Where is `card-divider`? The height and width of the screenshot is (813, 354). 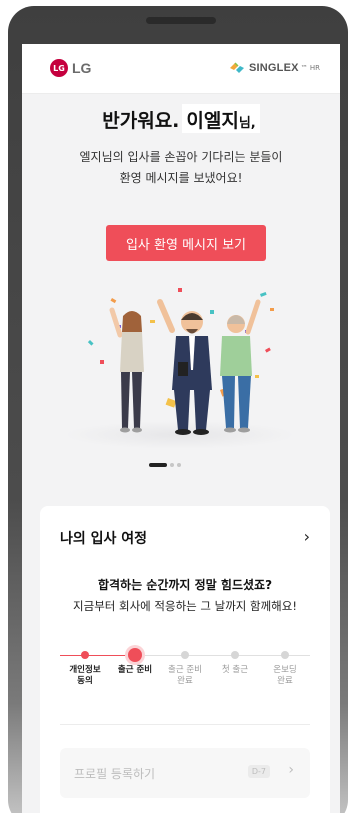
card-divider is located at coordinates (185, 724).